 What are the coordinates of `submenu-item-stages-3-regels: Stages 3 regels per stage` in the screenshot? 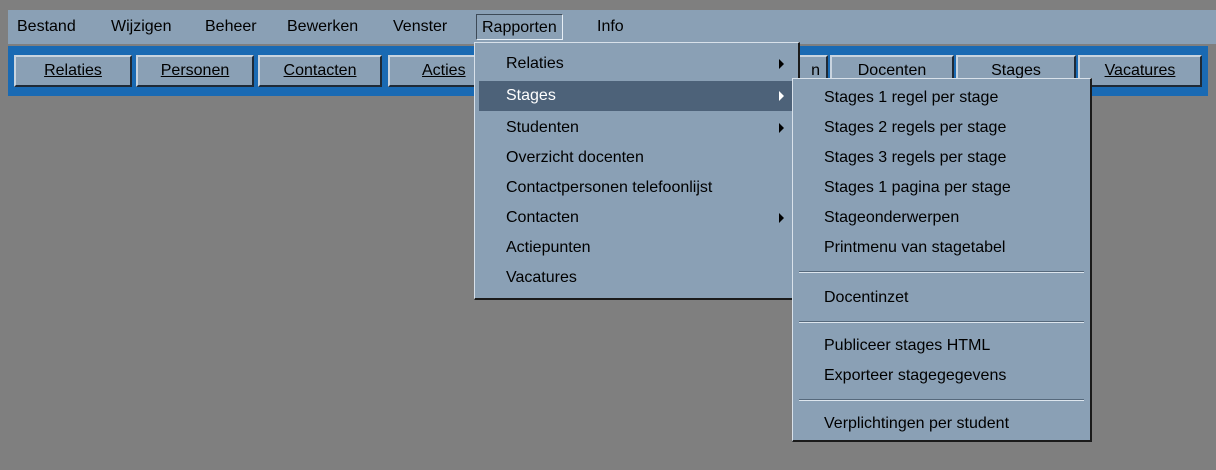 It's located at (941, 158).